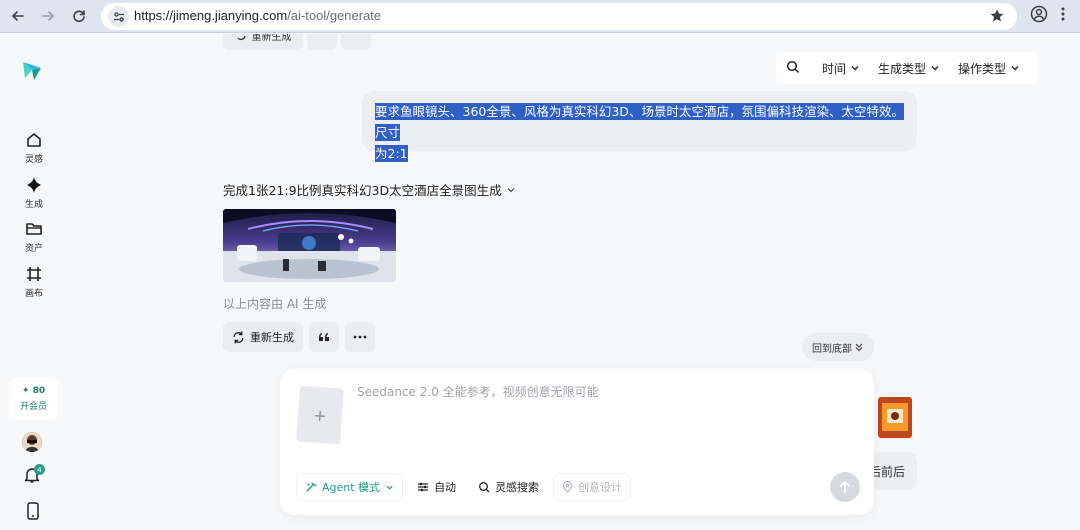  What do you see at coordinates (275, 304) in the screenshot?
I see `ai-generated-note: 以上内容由 AI 生成` at bounding box center [275, 304].